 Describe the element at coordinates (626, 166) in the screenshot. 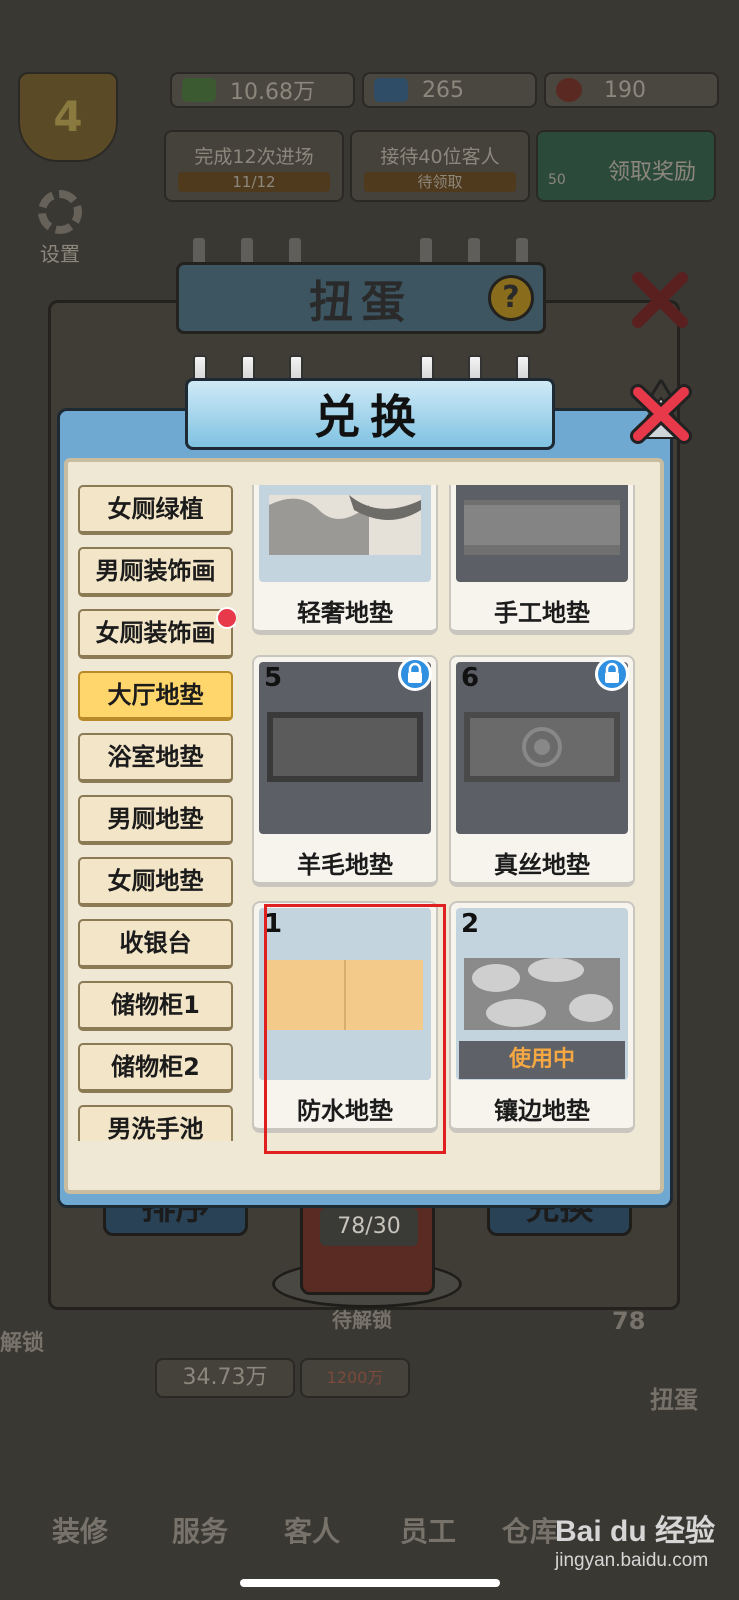

I see `reward-button: 50 领取奖励` at that location.